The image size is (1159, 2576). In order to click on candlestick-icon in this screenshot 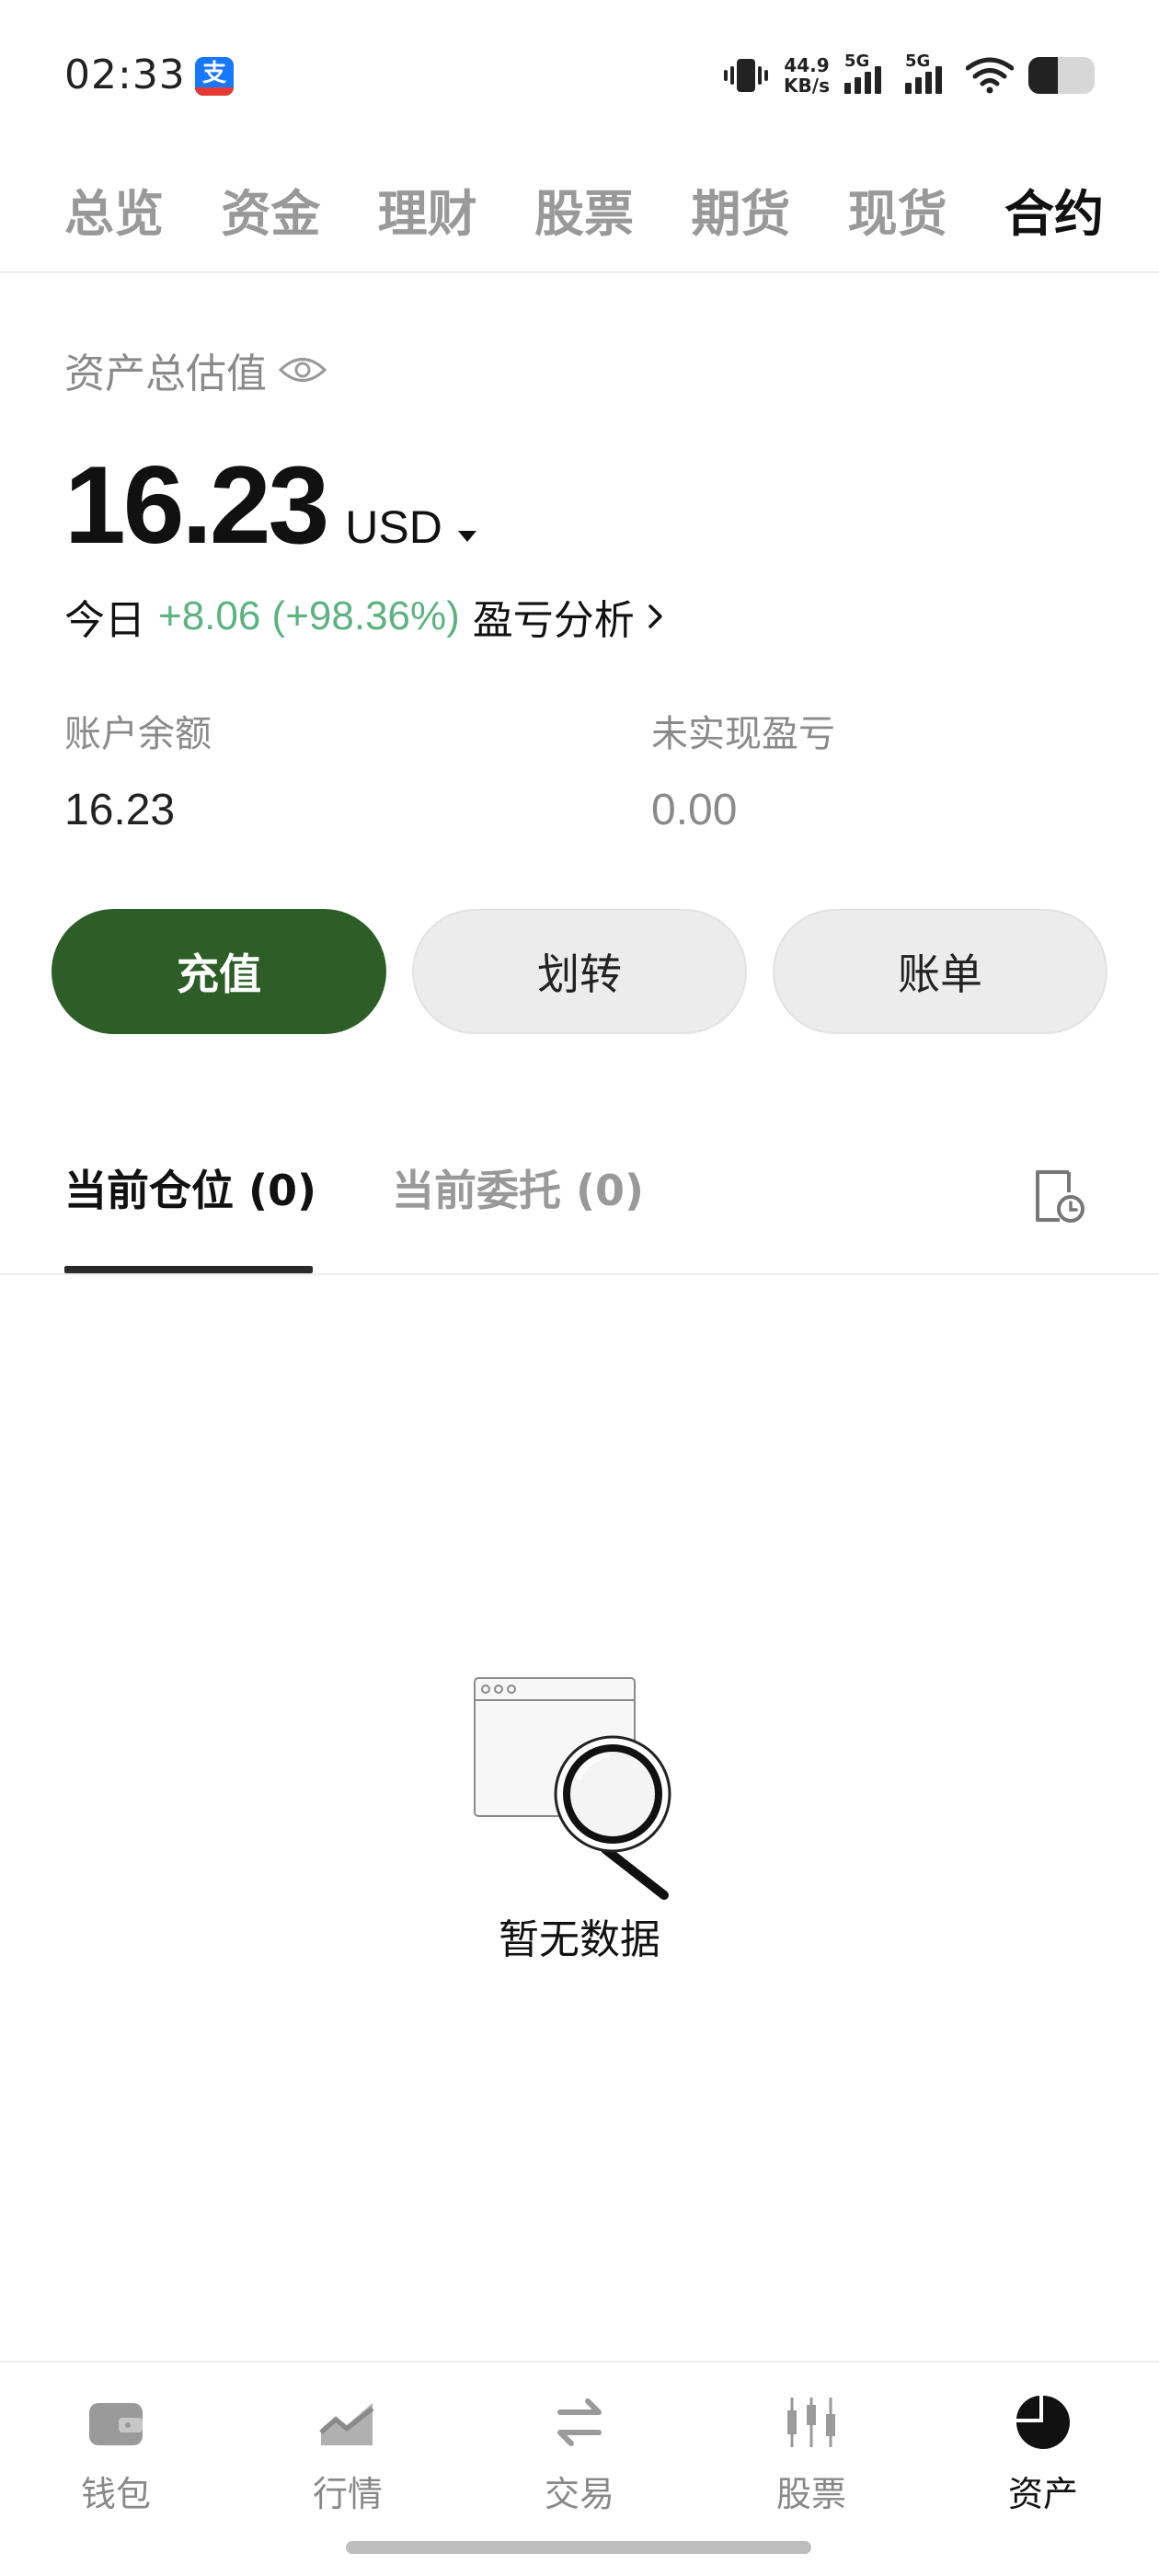, I will do `click(811, 2422)`.